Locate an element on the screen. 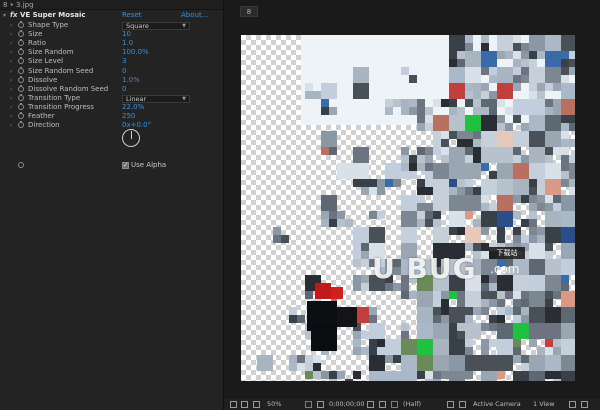 The width and height of the screenshot is (600, 410). size-random-value: 100.0% is located at coordinates (135, 52).